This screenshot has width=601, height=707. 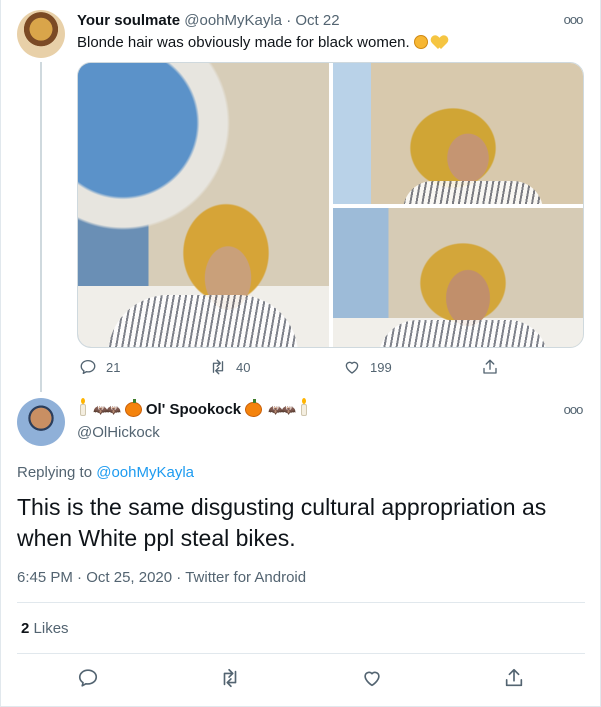 I want to click on tweet-date: Oct 25, 2020, so click(x=129, y=577).